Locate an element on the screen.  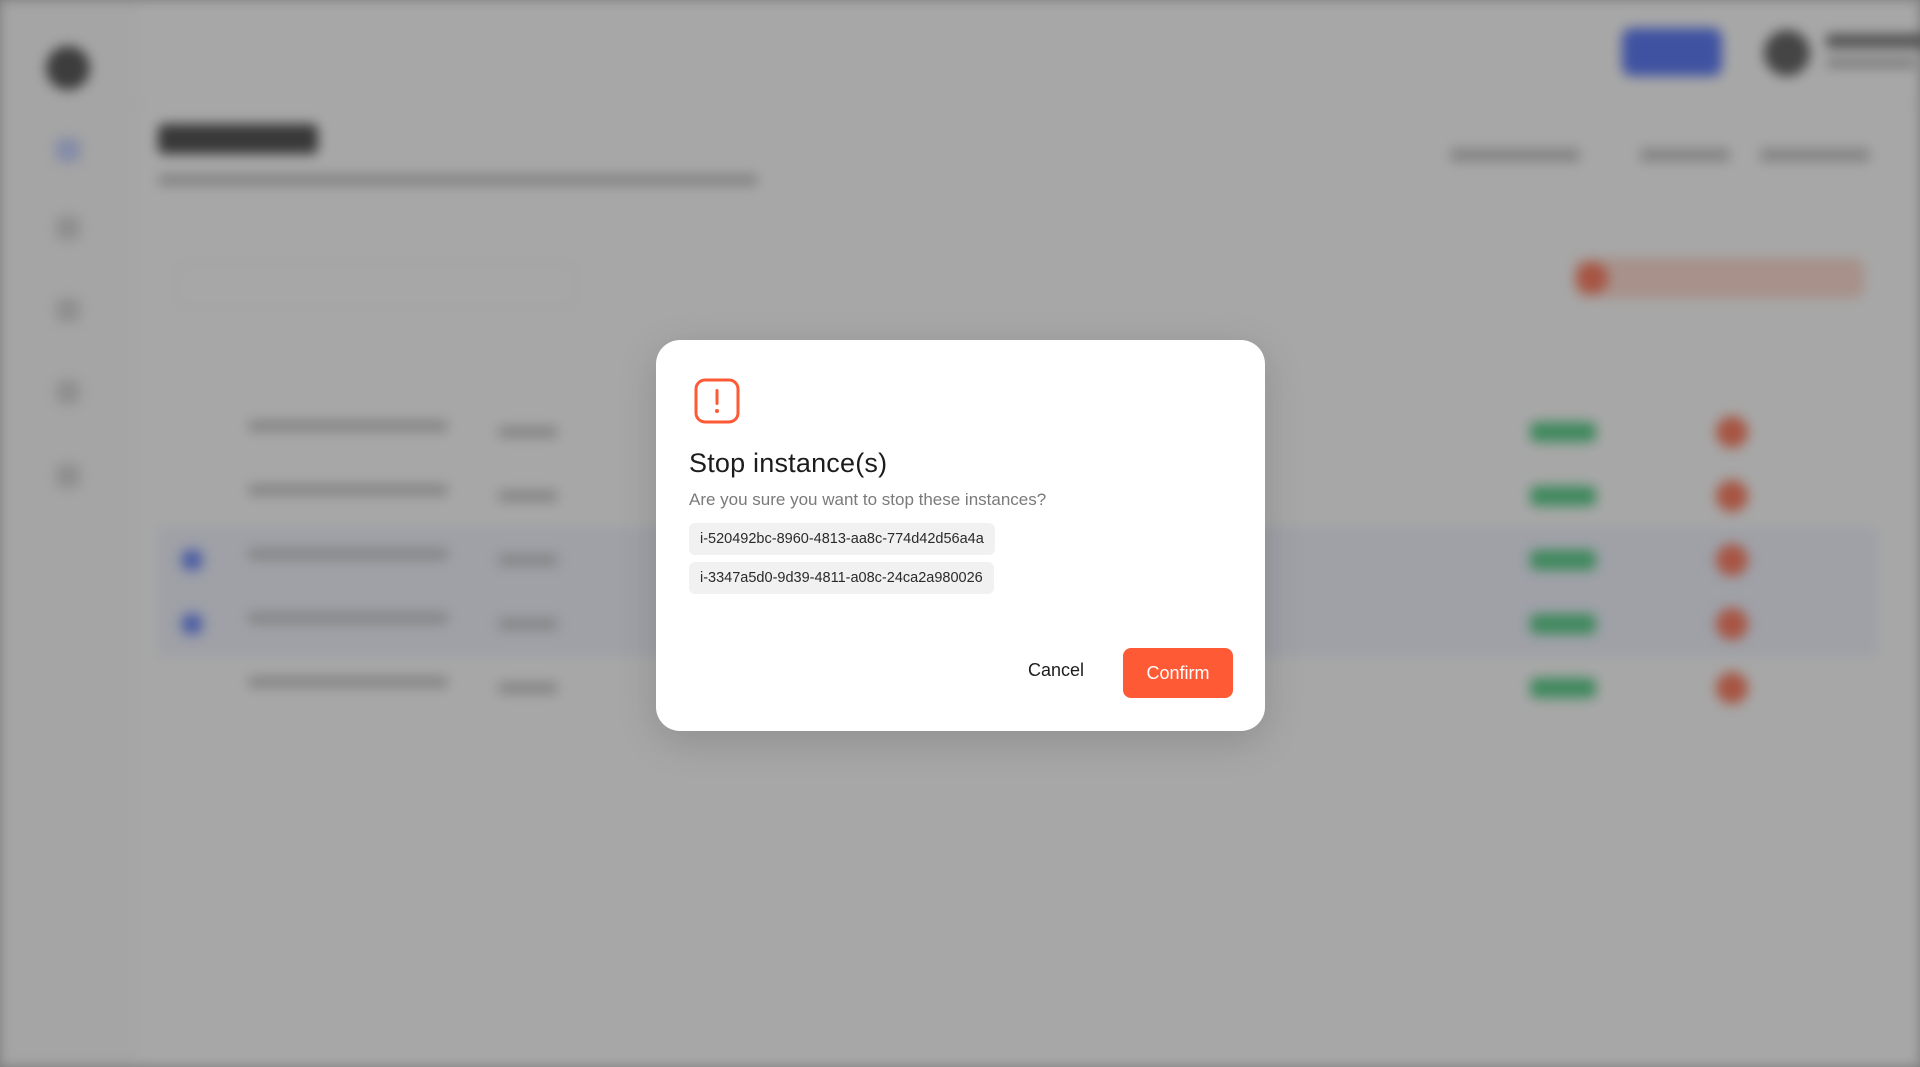
cancel-button: Cancel is located at coordinates (1056, 670).